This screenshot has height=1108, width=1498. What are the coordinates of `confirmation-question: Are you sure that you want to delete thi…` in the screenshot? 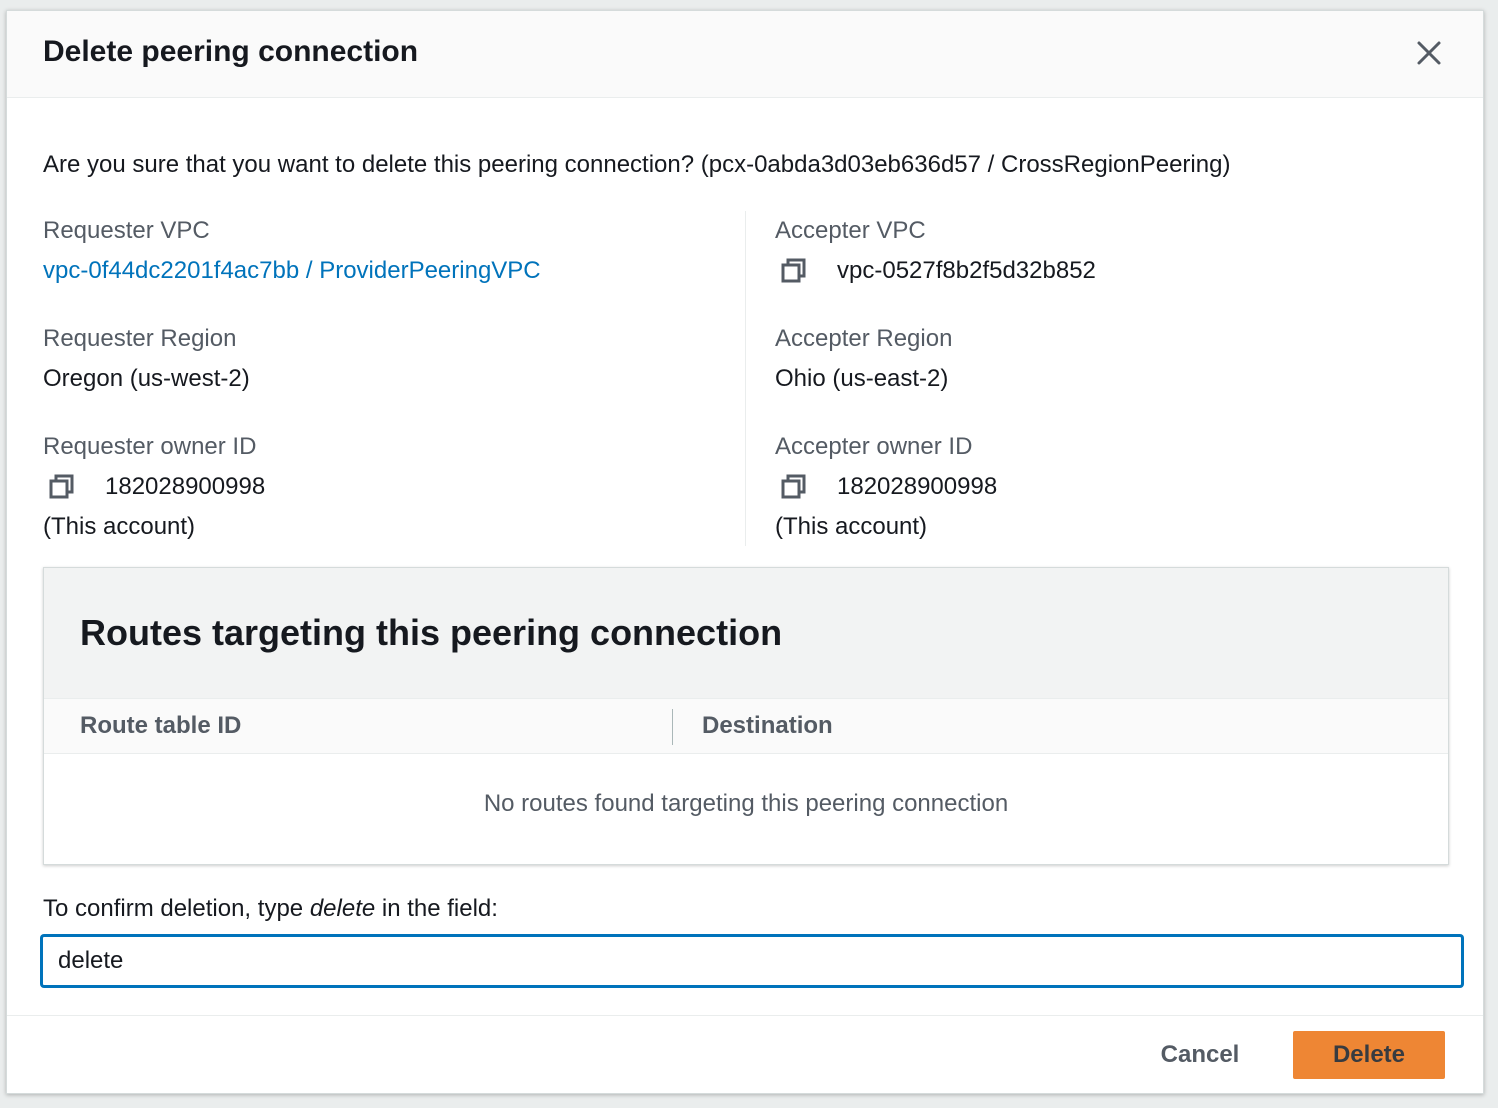 It's located at (637, 164).